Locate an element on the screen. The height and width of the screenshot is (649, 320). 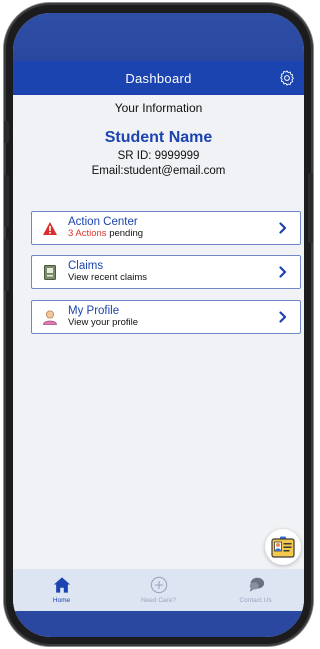
page-title: Dashboard is located at coordinates (158, 78).